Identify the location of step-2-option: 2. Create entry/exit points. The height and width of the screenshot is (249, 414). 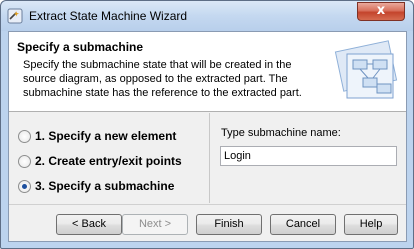
(100, 161).